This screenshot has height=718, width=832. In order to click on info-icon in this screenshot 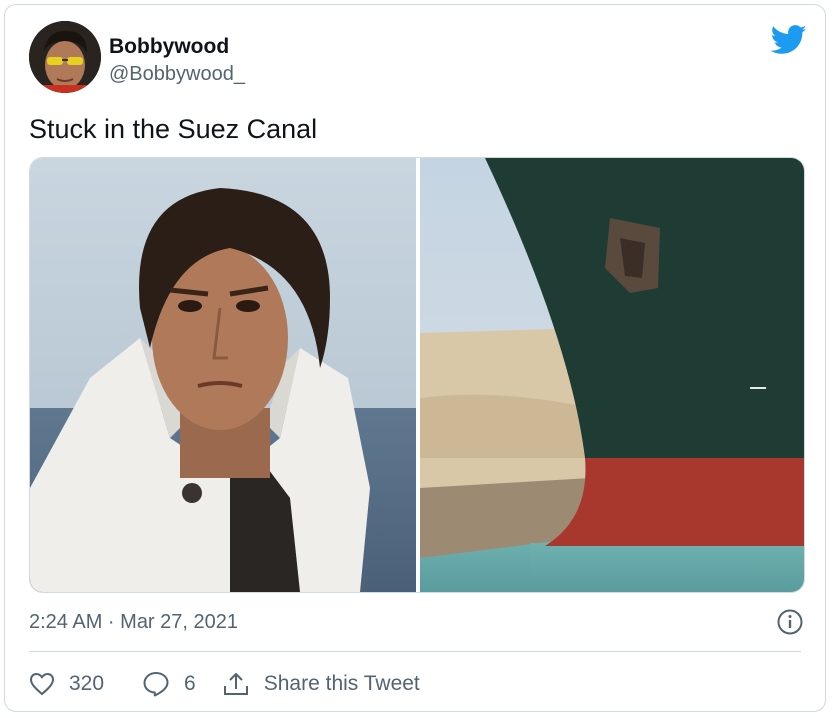, I will do `click(790, 622)`.